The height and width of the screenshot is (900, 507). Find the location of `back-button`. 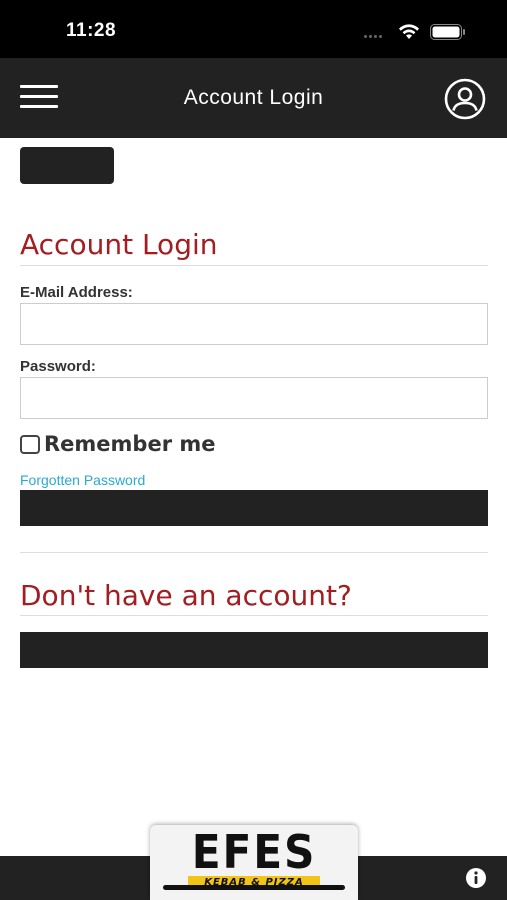

back-button is located at coordinates (67, 165).